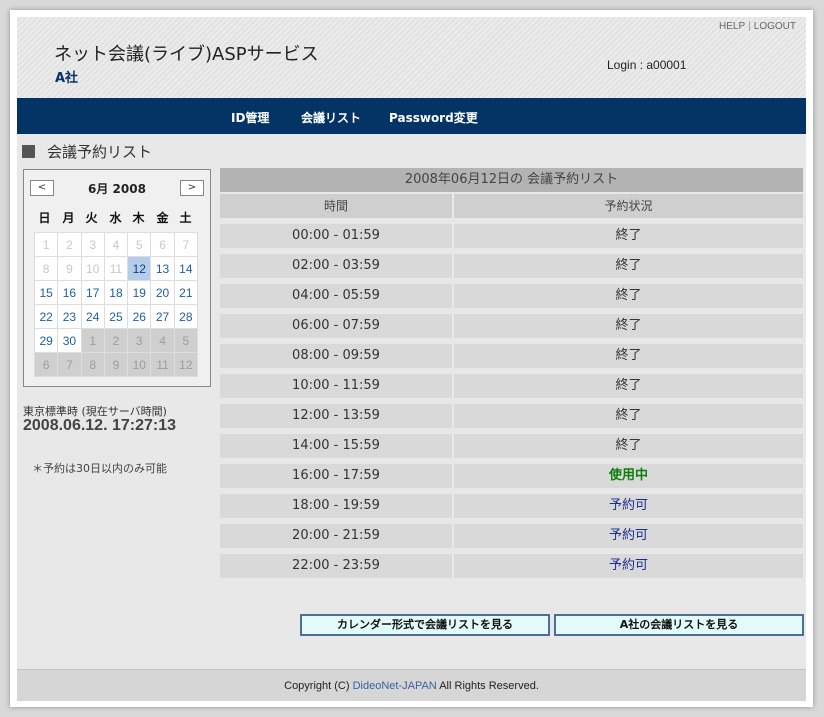  What do you see at coordinates (28, 151) in the screenshot?
I see `square-bullet-icon` at bounding box center [28, 151].